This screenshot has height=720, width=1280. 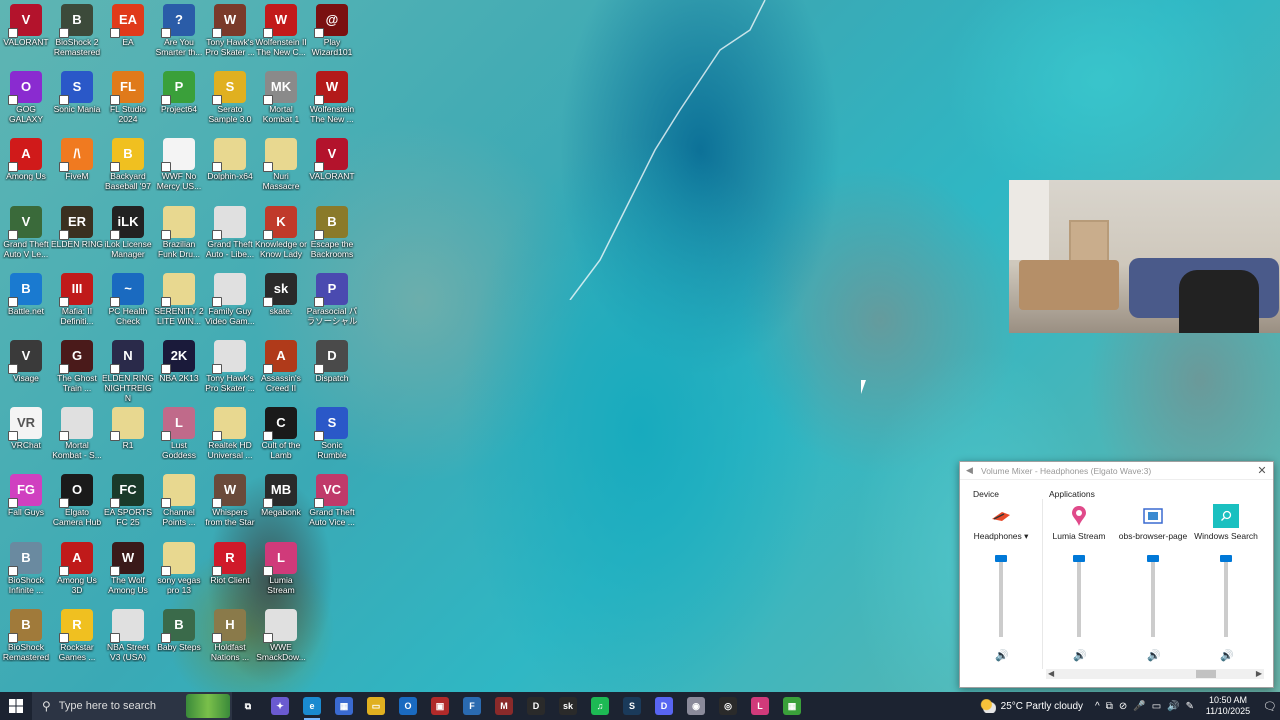 What do you see at coordinates (568, 706) in the screenshot?
I see `taskbar-app-skate: sk` at bounding box center [568, 706].